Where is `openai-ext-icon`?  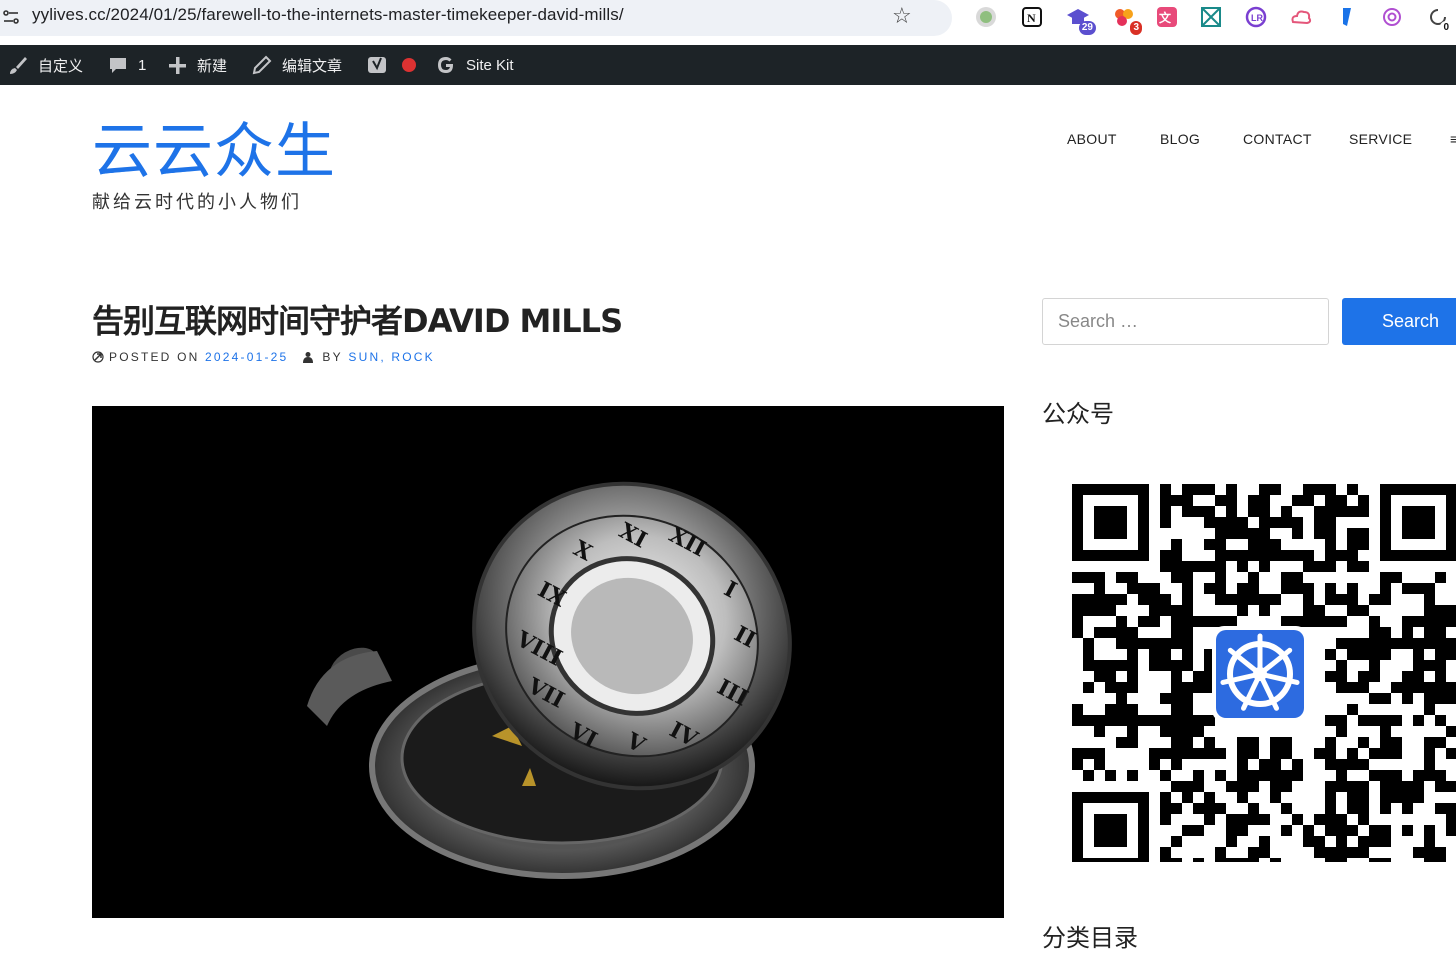 openai-ext-icon is located at coordinates (1392, 17).